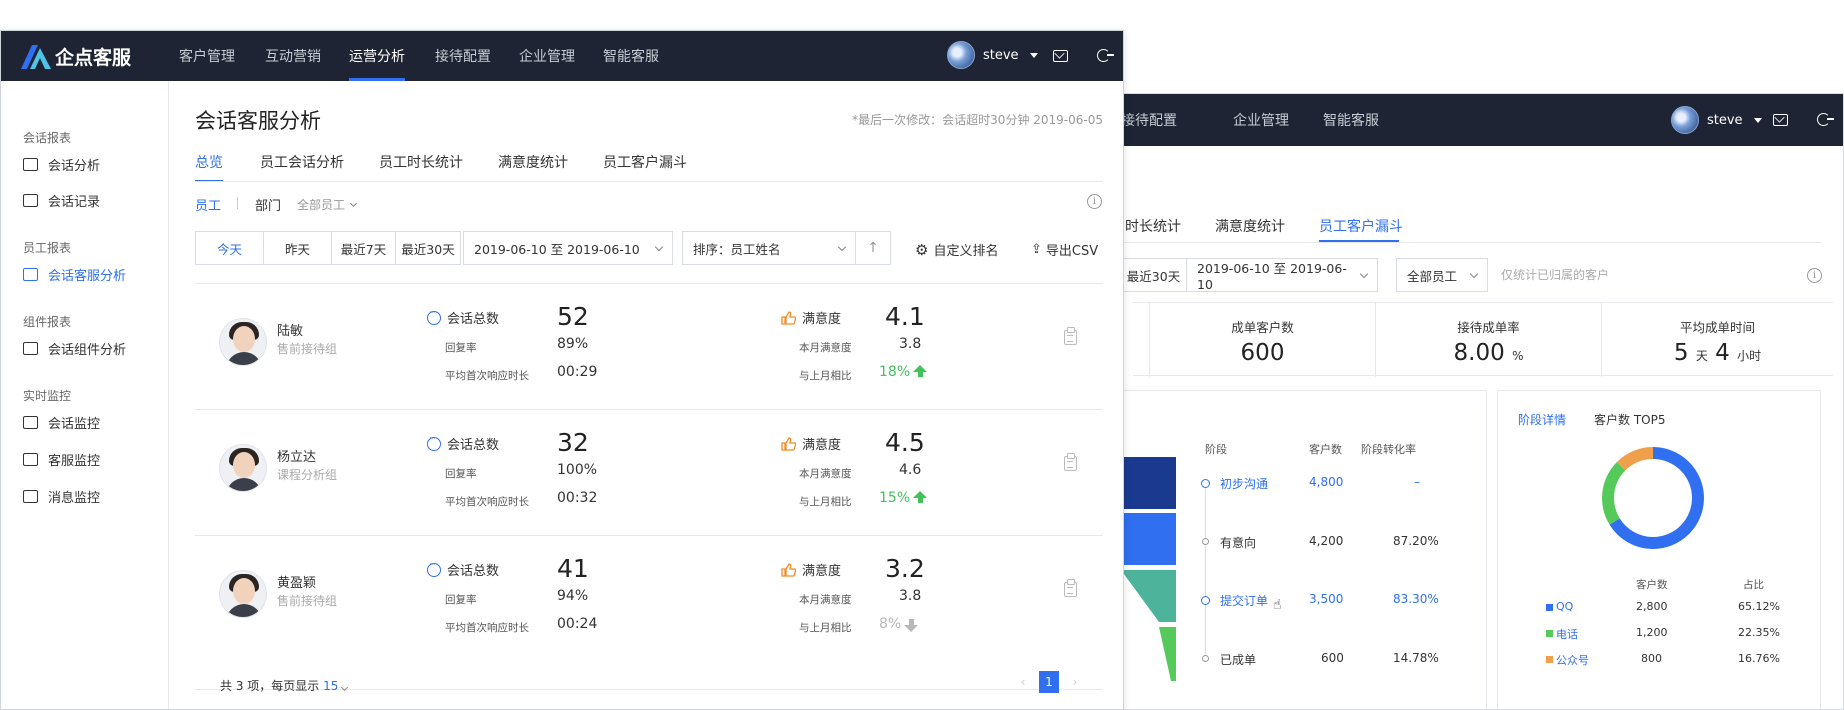  Describe the element at coordinates (364, 248) in the screenshot. I see `date-btn-7days: 最近7天` at that location.